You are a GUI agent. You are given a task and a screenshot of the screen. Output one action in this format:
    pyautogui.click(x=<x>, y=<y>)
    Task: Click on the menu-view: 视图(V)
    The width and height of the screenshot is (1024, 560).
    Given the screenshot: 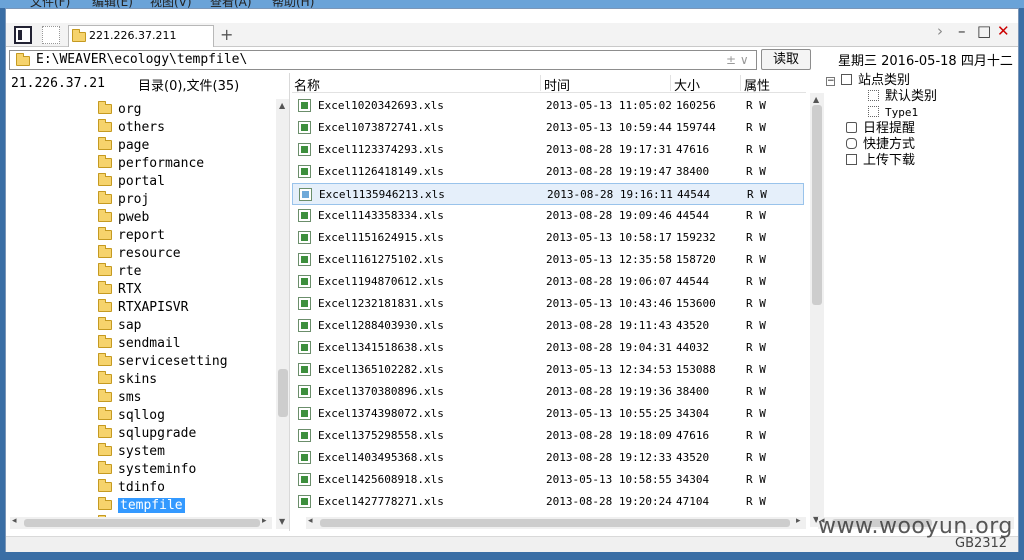 What is the action you would take?
    pyautogui.click(x=171, y=4)
    